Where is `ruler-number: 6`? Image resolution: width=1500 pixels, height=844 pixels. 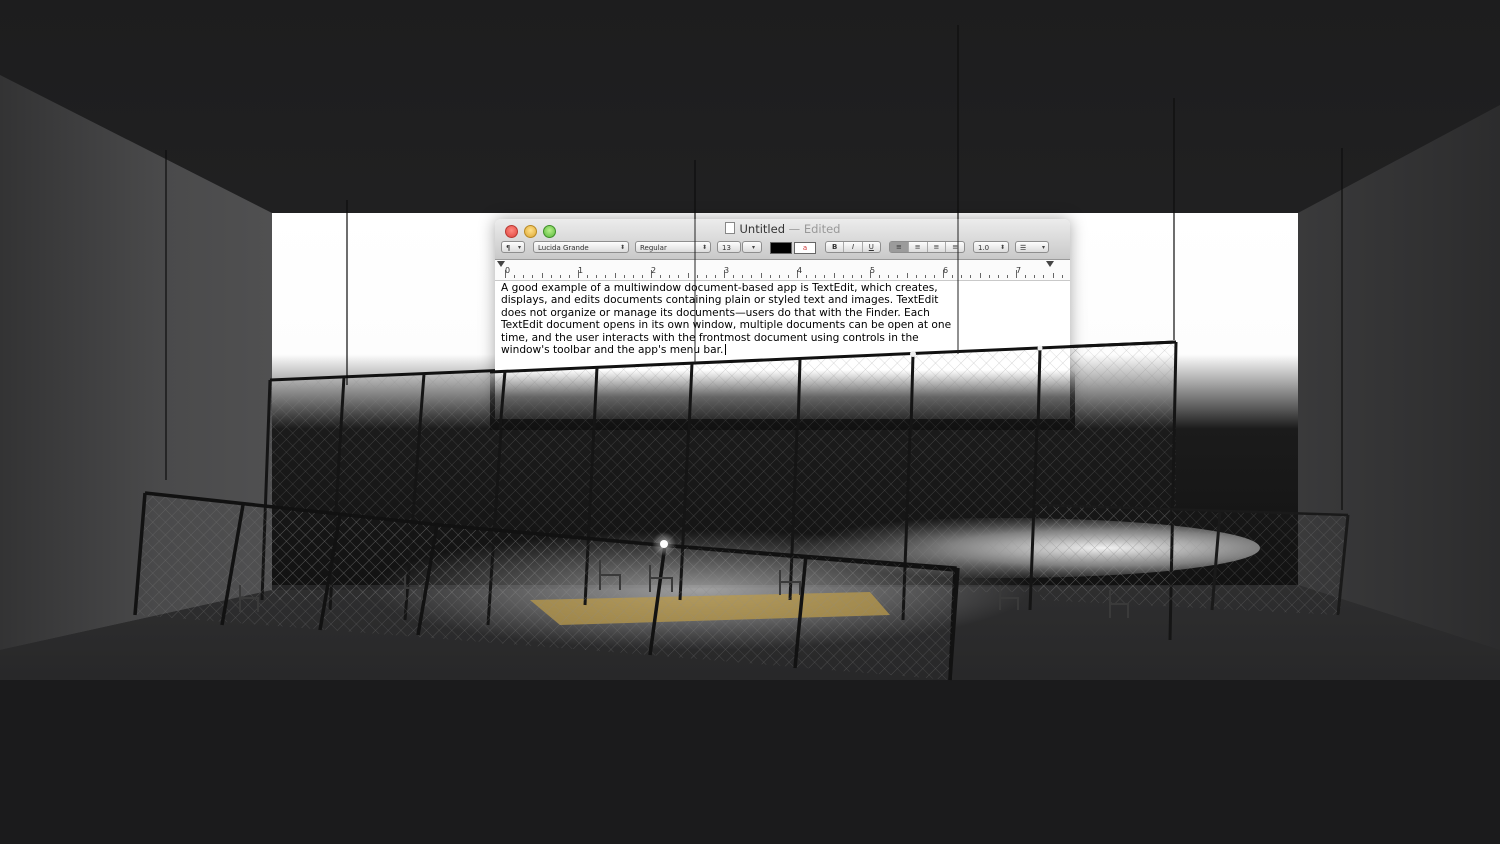
ruler-number: 6 is located at coordinates (946, 270).